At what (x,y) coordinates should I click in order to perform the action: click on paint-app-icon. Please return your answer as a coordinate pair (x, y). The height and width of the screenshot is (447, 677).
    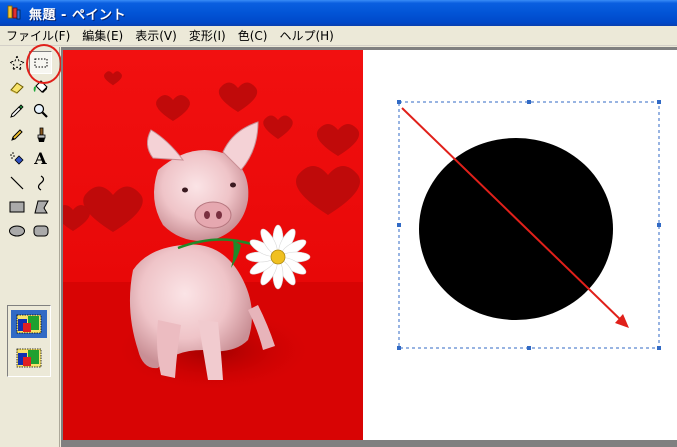
    Looking at the image, I should click on (14, 13).